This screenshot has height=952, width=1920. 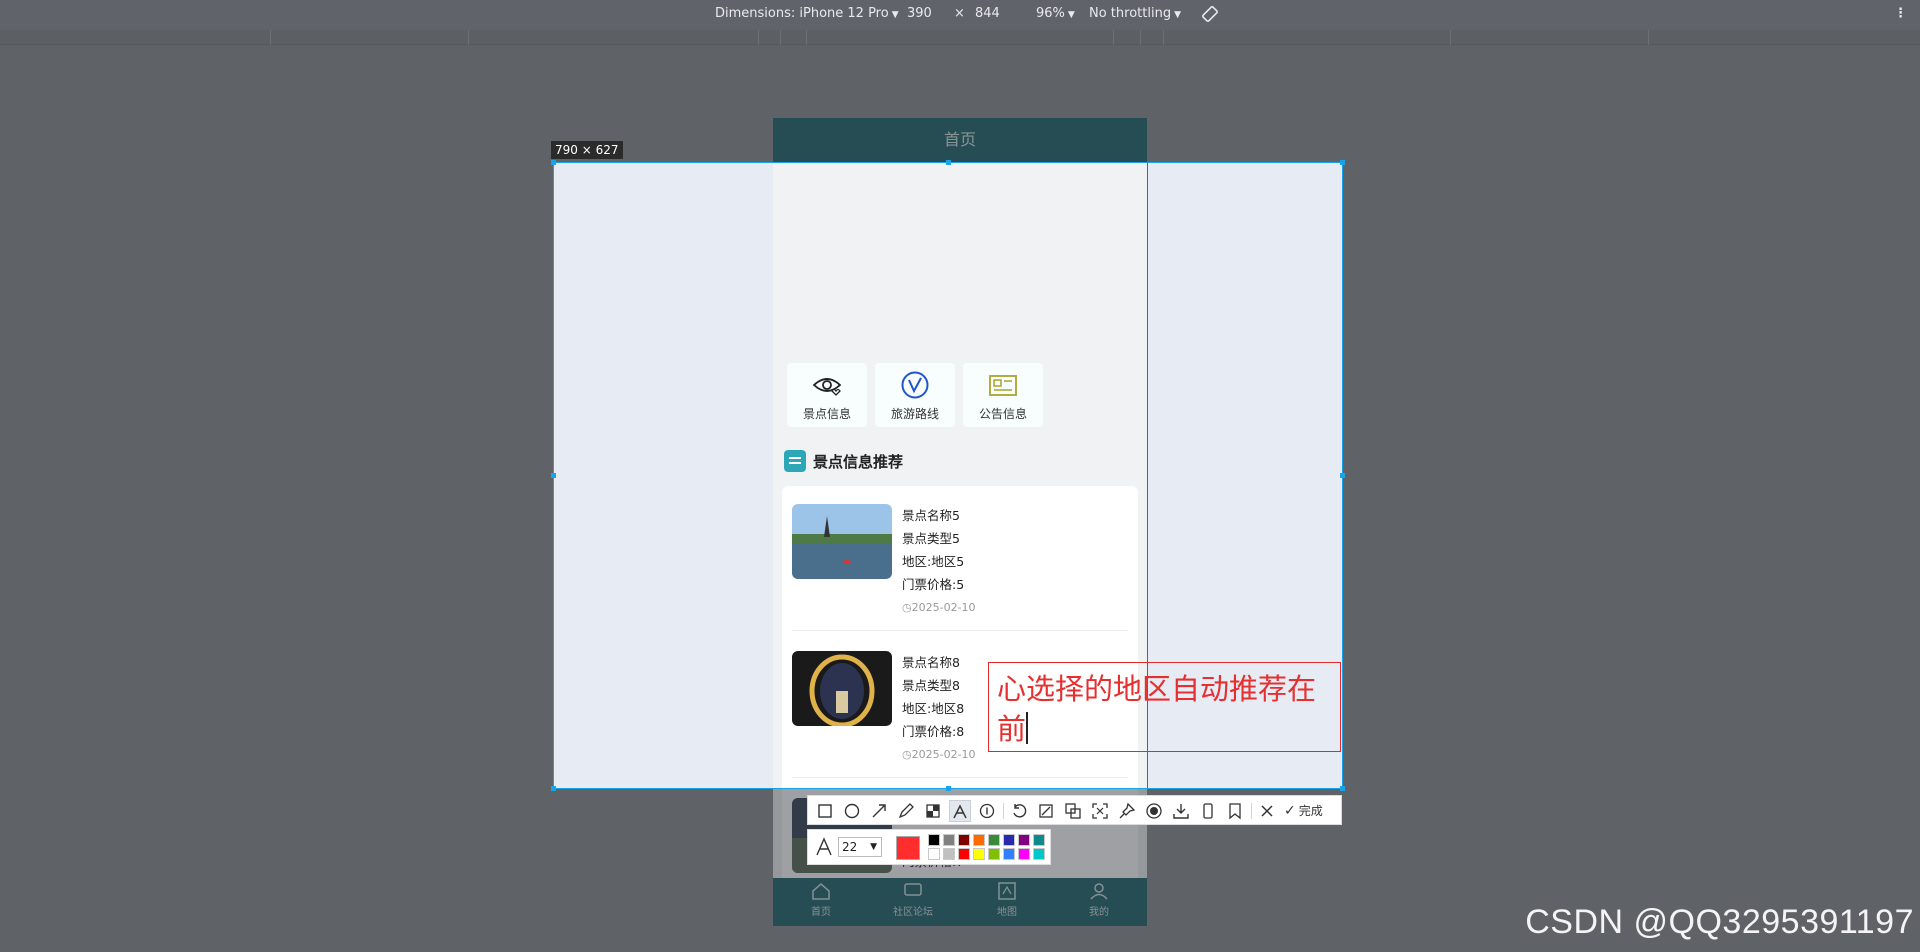 I want to click on done-label: 完成, so click(x=1310, y=811).